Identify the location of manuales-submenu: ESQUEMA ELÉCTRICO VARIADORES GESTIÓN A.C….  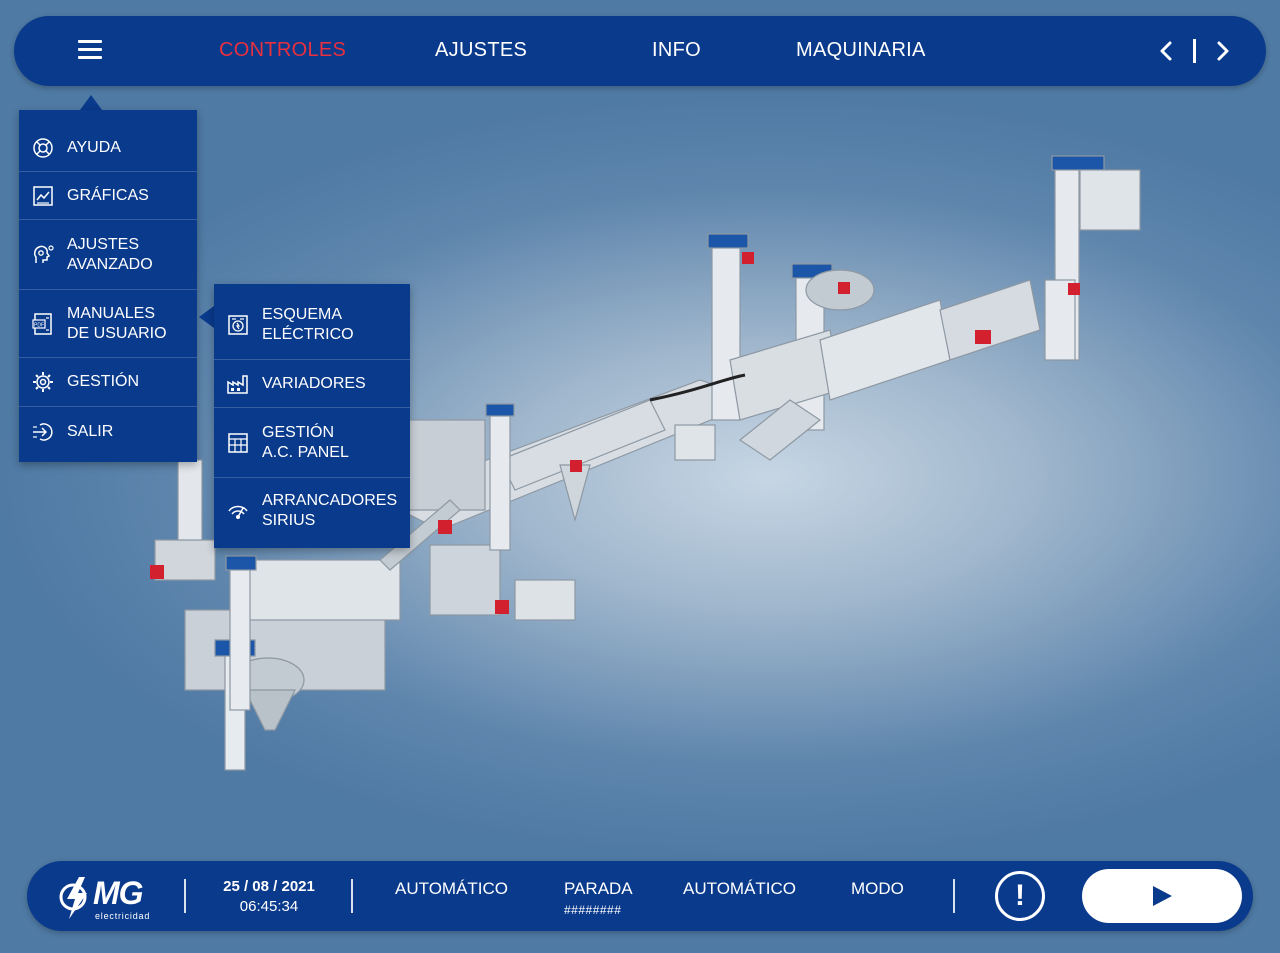
(312, 416).